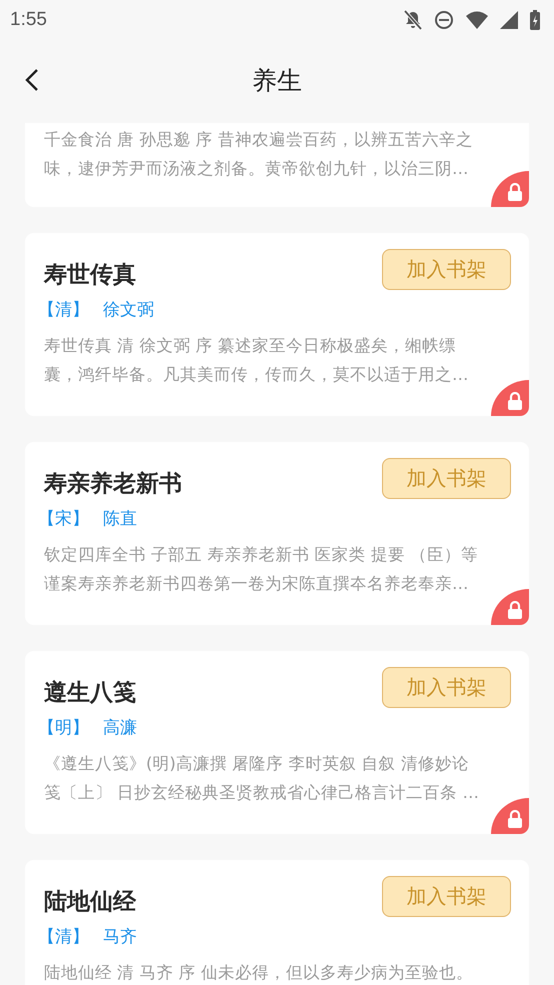  Describe the element at coordinates (28, 20) in the screenshot. I see `status-time: 1:55` at that location.